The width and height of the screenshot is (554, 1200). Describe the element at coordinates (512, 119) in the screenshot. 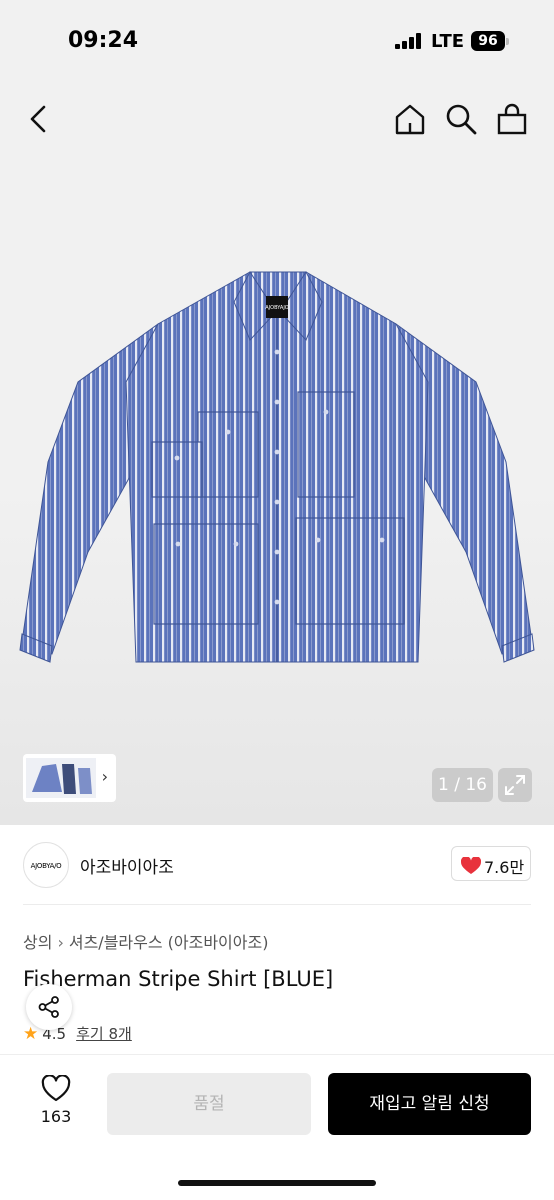

I see `shopping-bag-icon` at that location.